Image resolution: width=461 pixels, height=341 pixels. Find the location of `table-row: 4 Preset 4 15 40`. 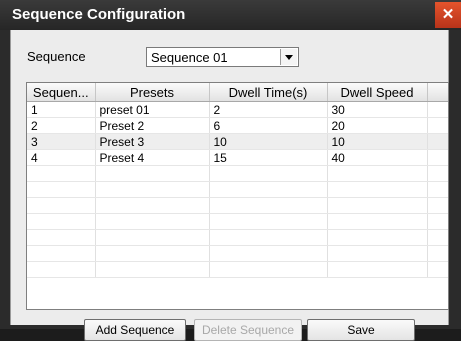

table-row: 4 Preset 4 15 40 is located at coordinates (237, 157).